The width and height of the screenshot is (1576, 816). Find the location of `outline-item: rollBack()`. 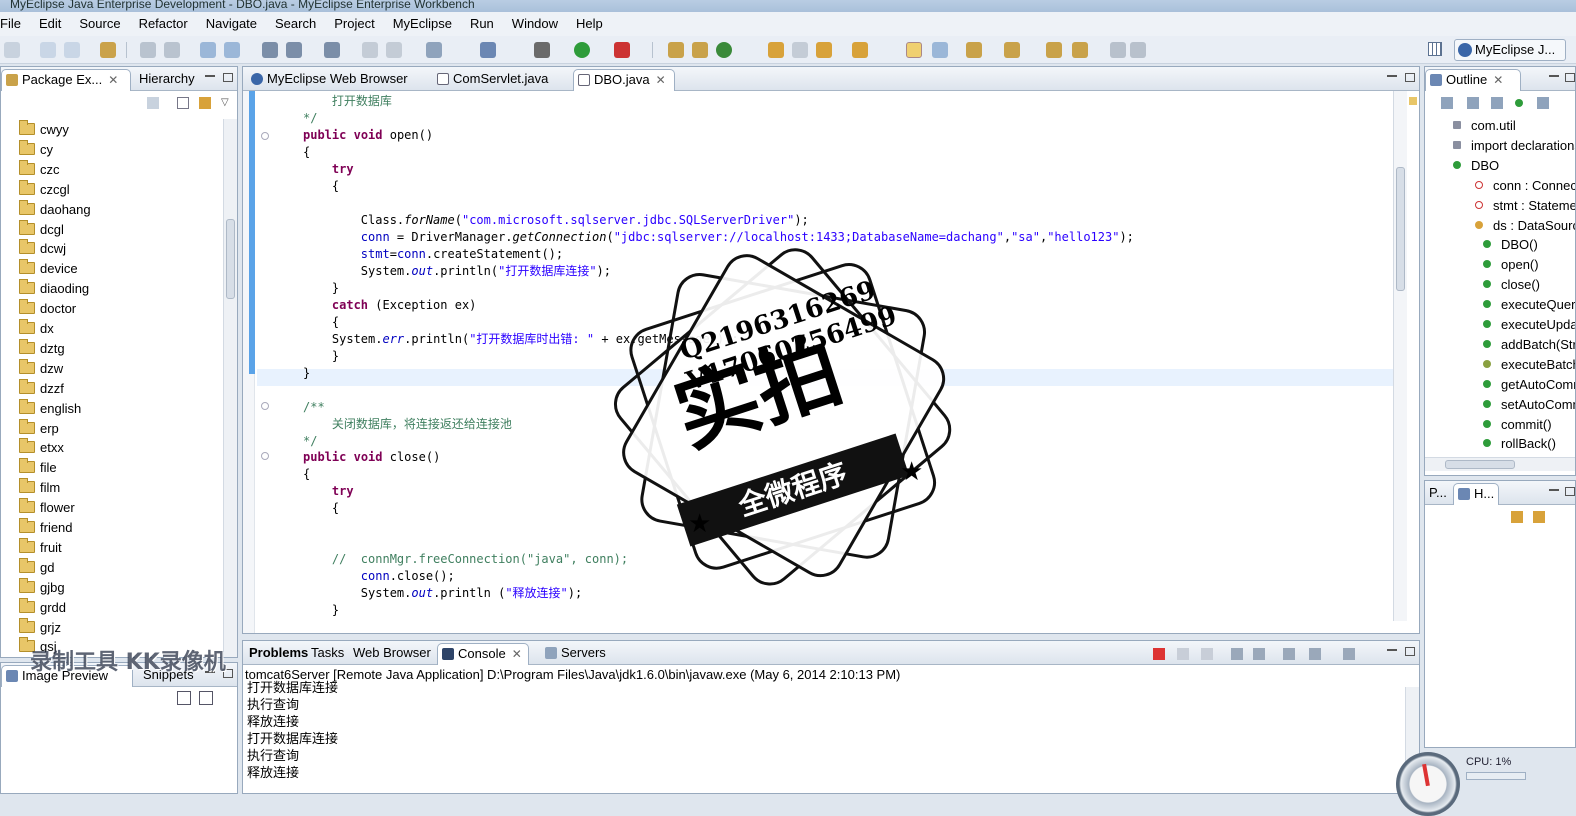

outline-item: rollBack() is located at coordinates (1519, 445).